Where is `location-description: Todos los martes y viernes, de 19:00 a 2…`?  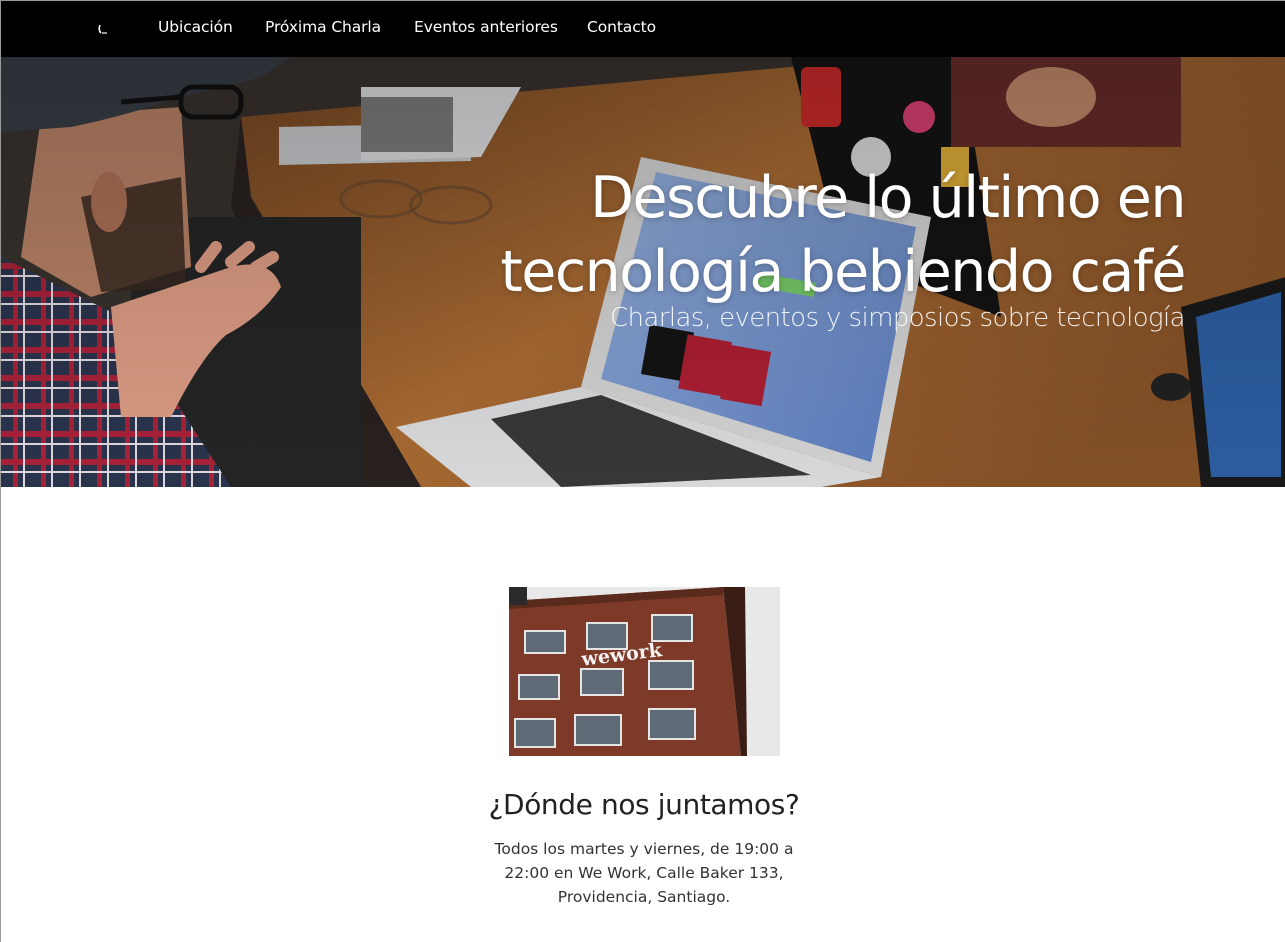 location-description: Todos los martes y viernes, de 19:00 a 2… is located at coordinates (644, 873).